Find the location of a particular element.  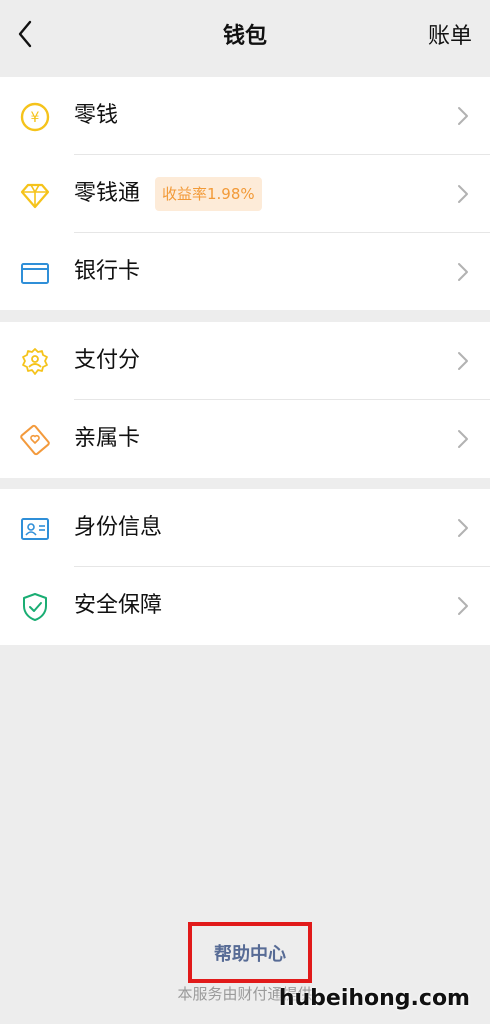

payscore-badge-icon is located at coordinates (35, 362).